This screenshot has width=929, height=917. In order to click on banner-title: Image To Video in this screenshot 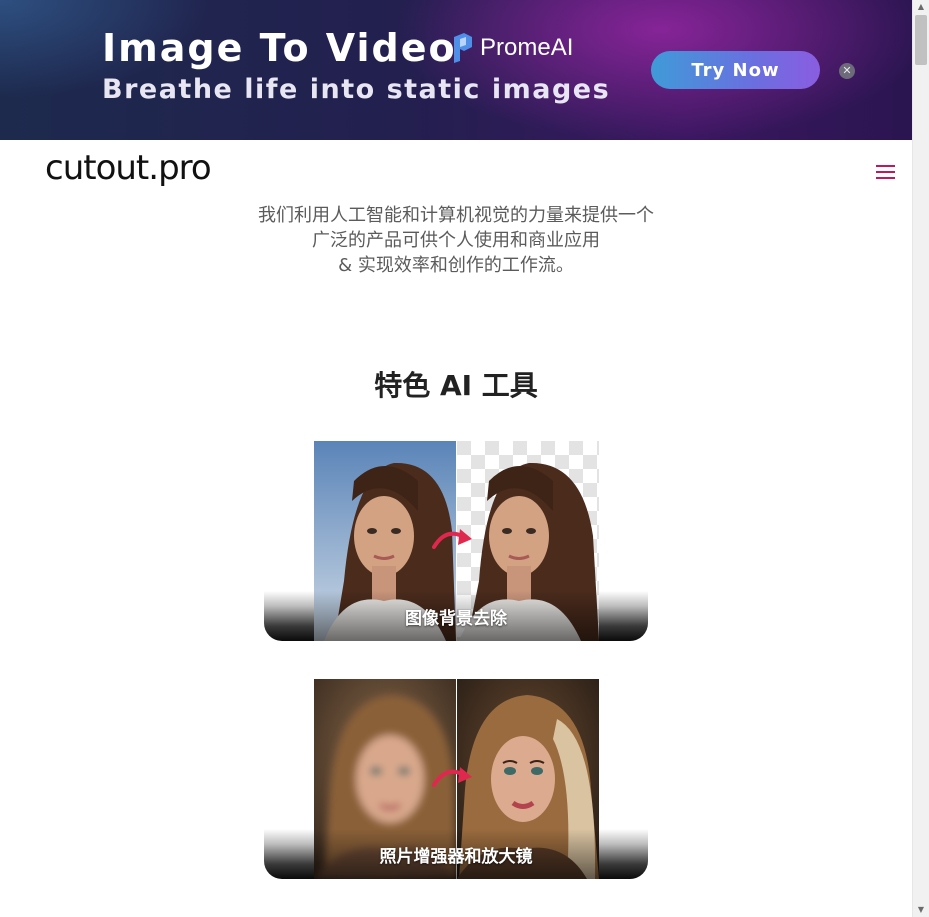, I will do `click(279, 48)`.